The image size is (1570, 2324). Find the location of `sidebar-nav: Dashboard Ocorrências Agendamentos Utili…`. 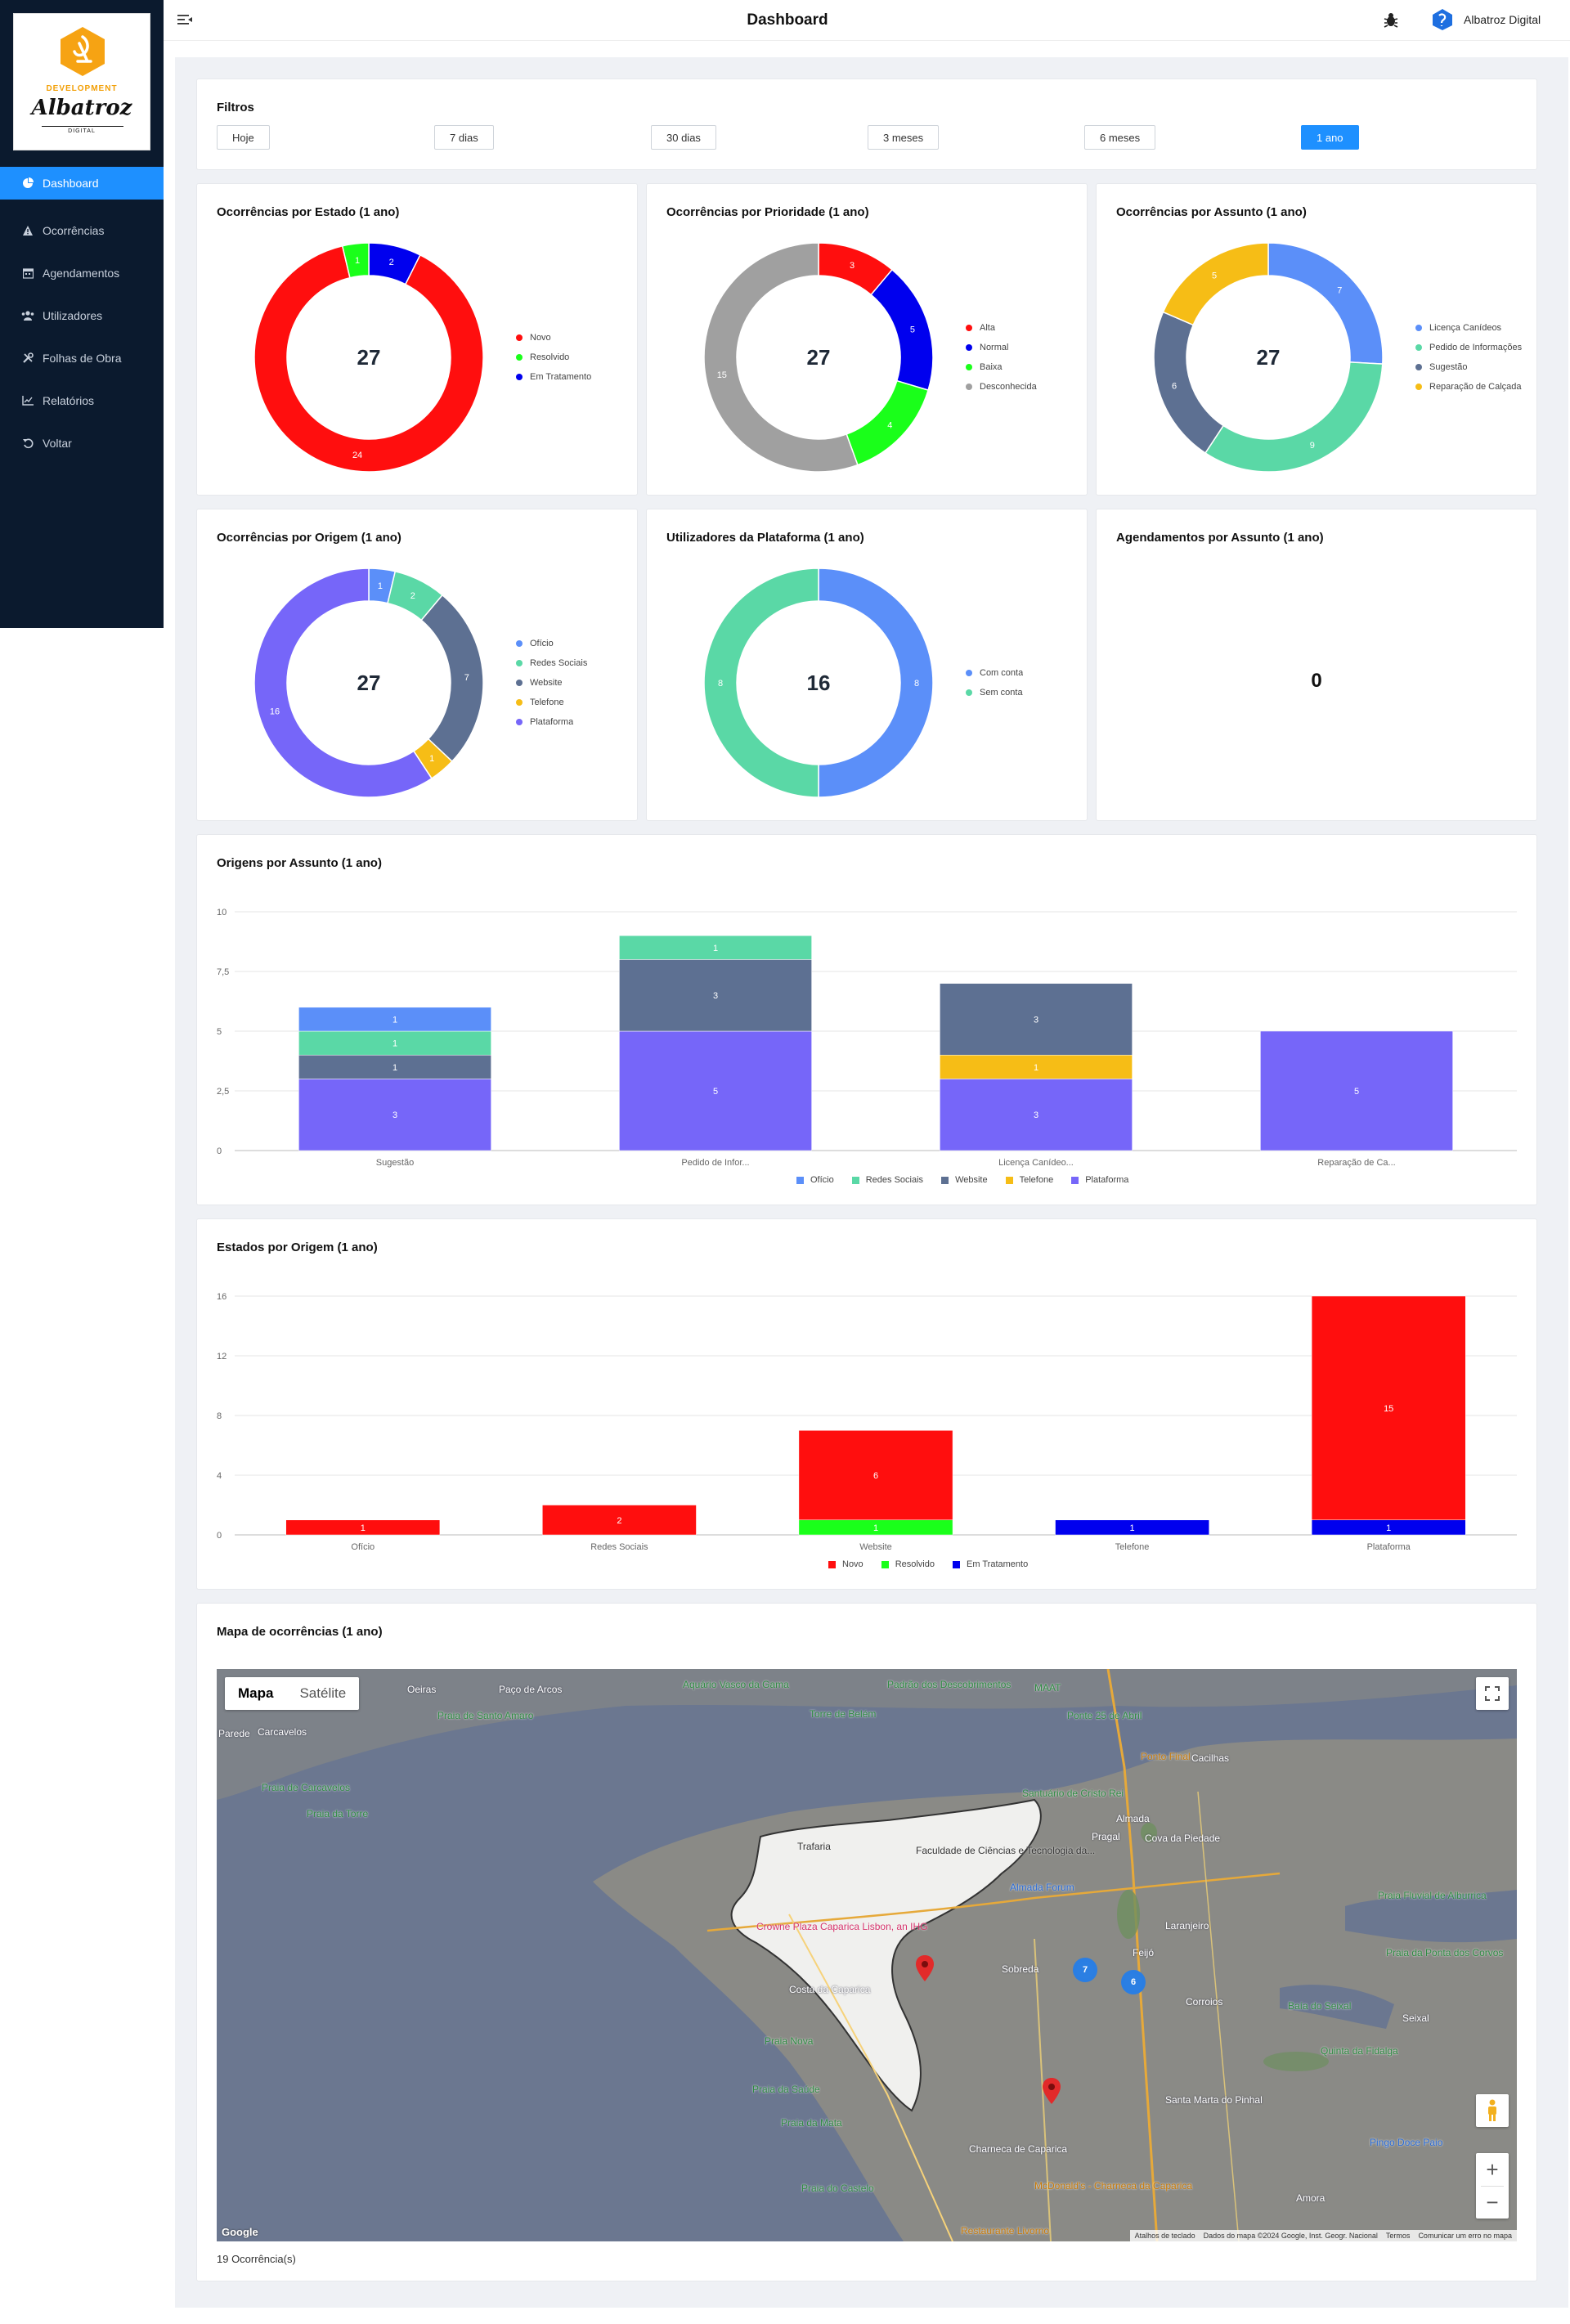

sidebar-nav: Dashboard Ocorrências Agendamentos Utili… is located at coordinates (82, 315).